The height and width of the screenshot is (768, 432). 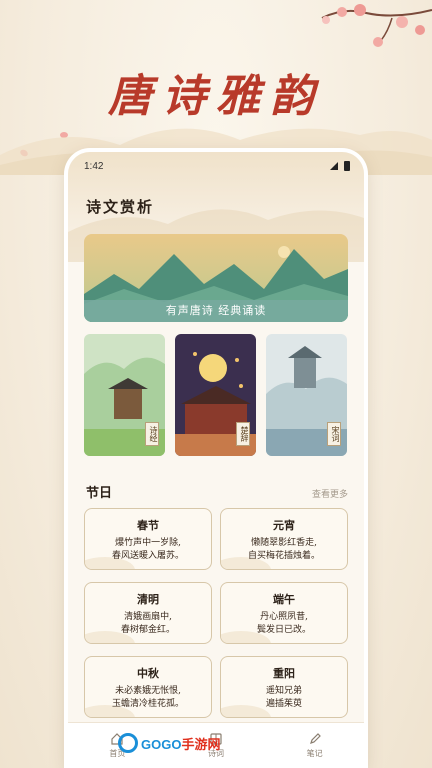 I want to click on poem-line: 春树郁金红。, so click(x=147, y=630).